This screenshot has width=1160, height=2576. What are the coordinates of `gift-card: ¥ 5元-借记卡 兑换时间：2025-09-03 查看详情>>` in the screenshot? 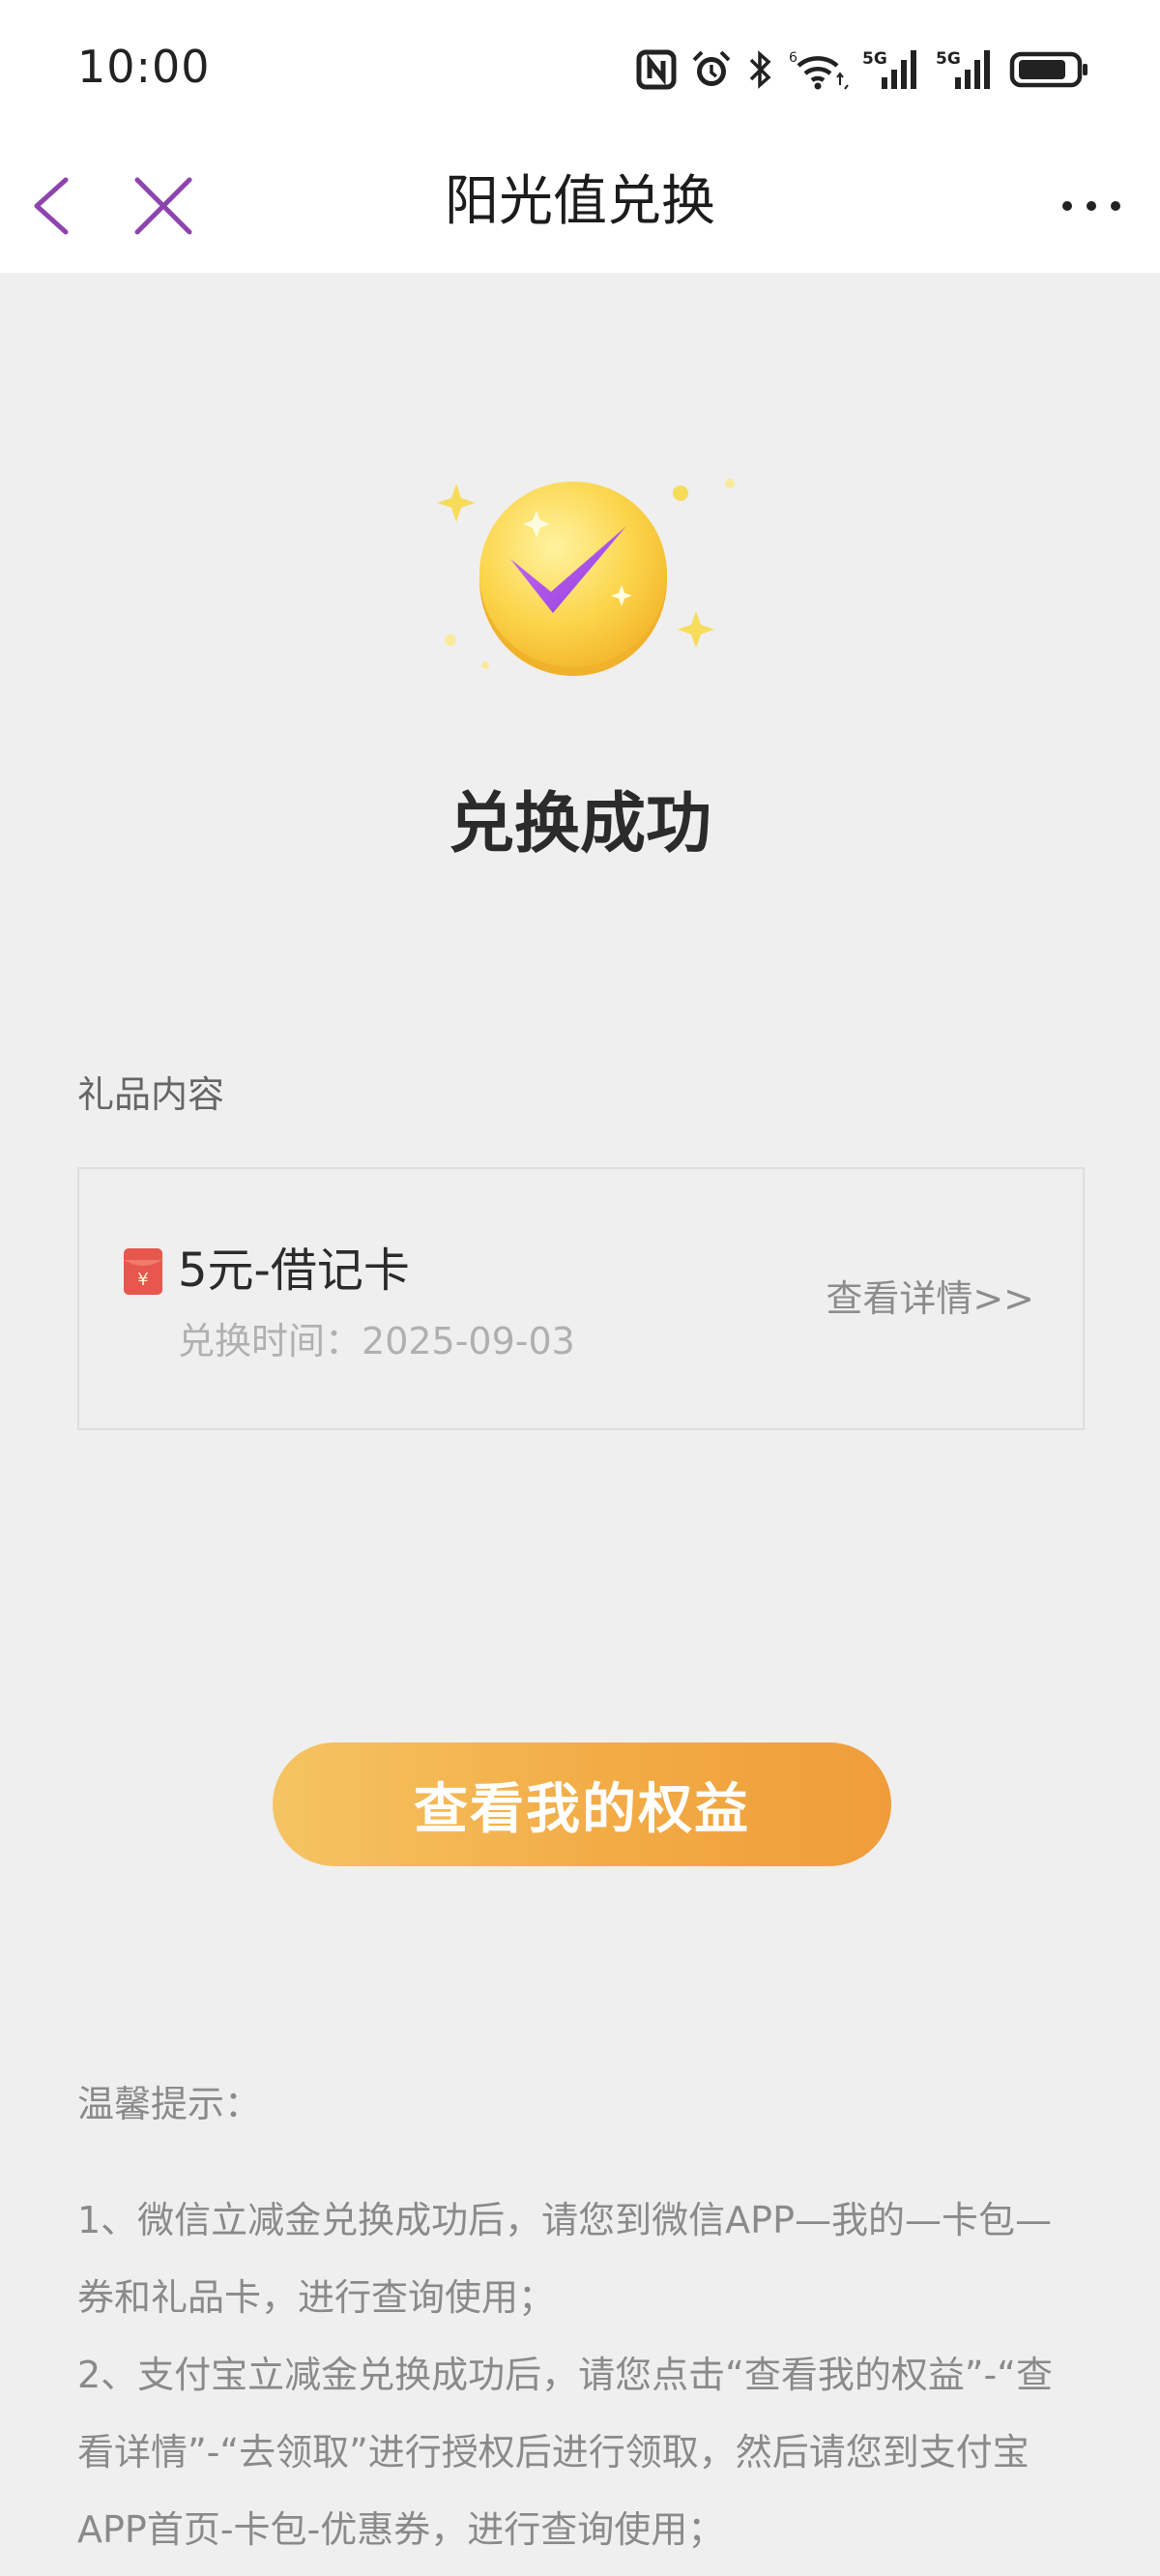 It's located at (581, 1298).